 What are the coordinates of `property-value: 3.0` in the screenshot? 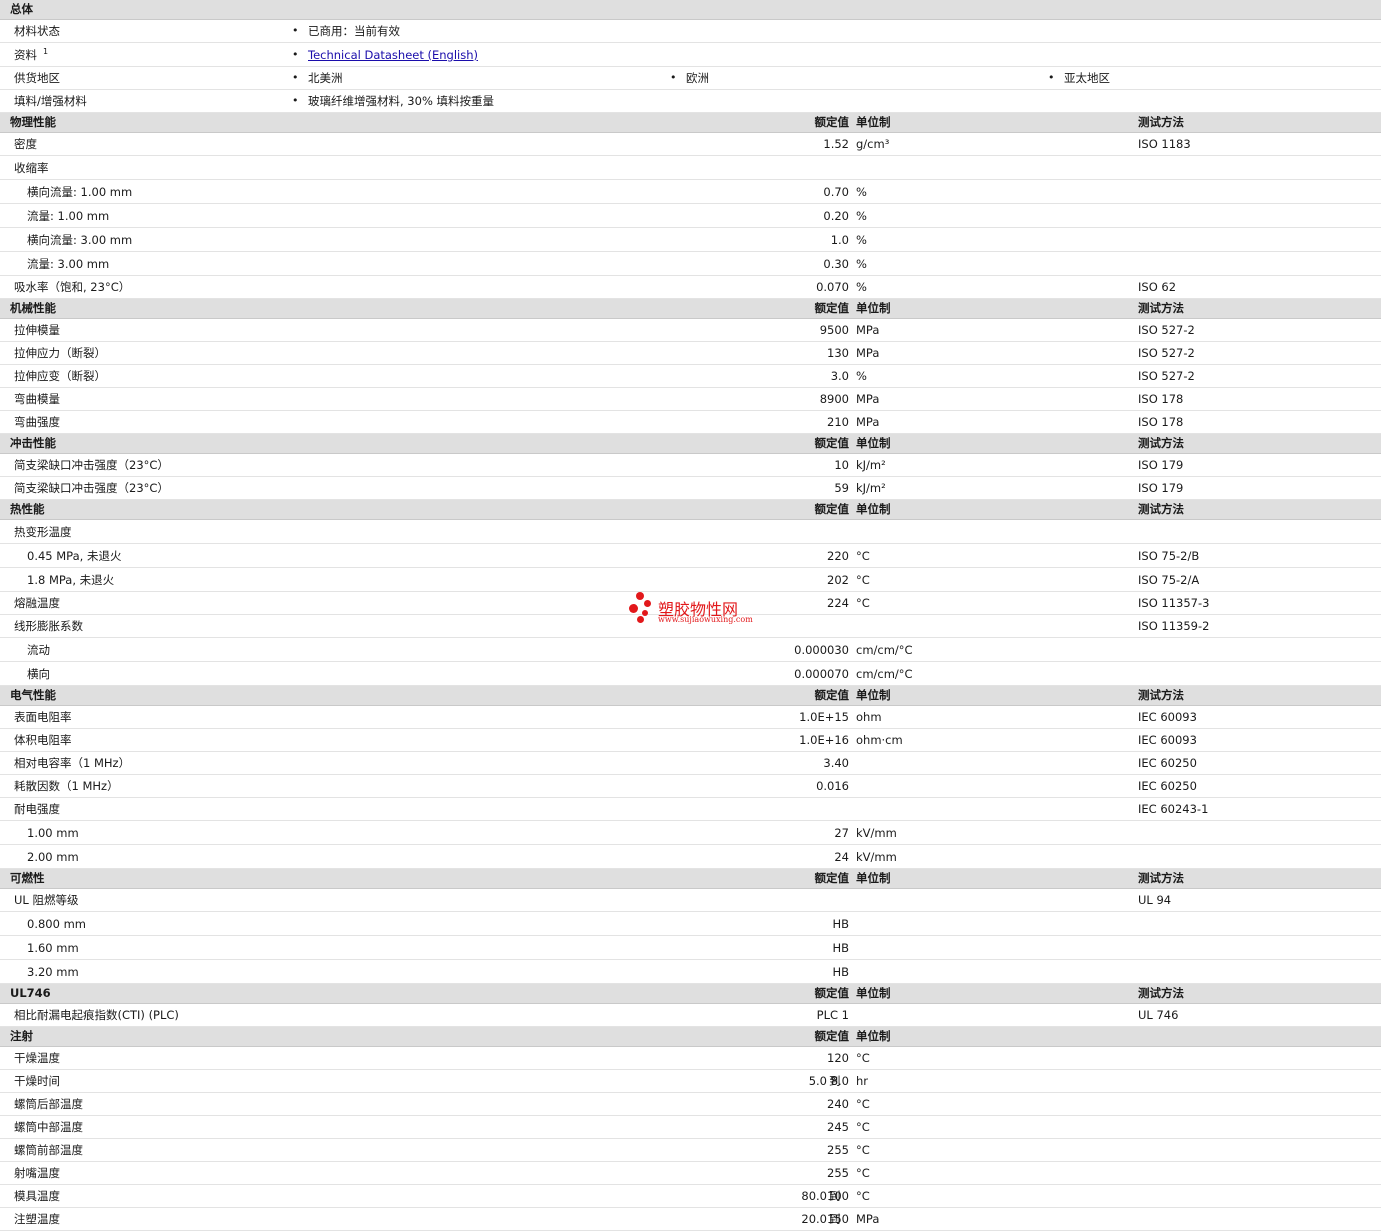 It's located at (839, 376).